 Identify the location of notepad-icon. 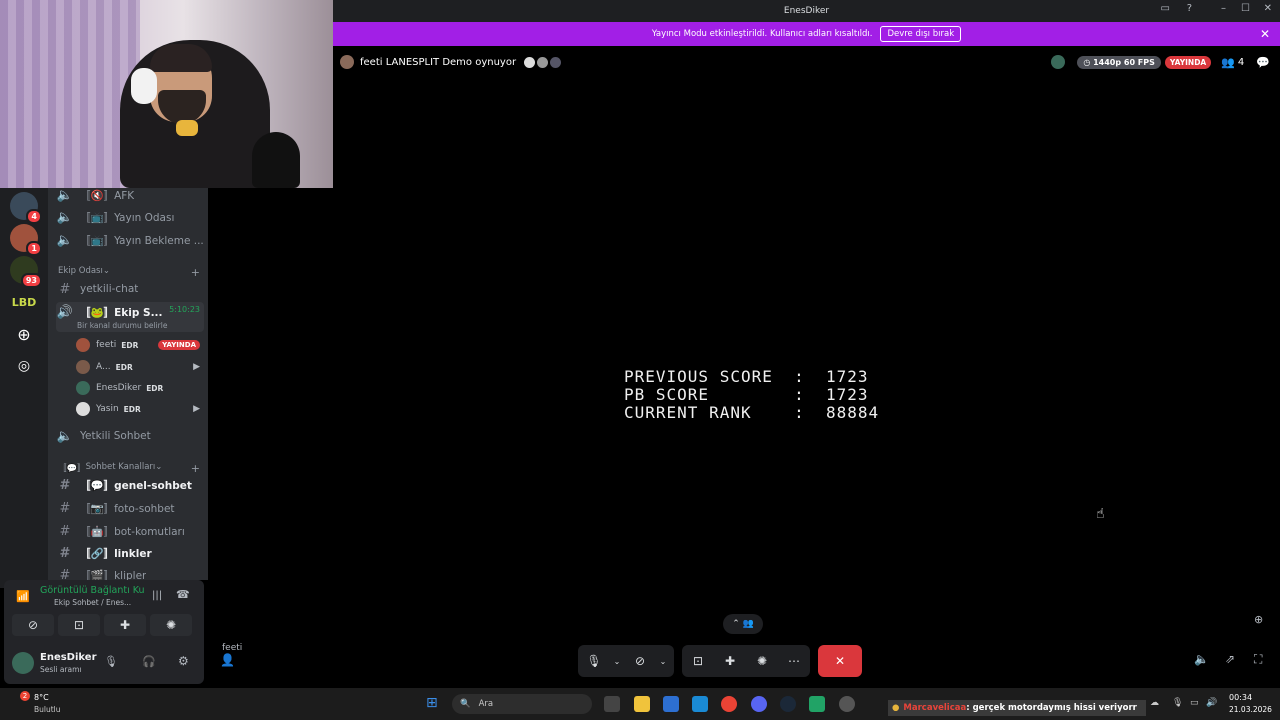
(817, 704).